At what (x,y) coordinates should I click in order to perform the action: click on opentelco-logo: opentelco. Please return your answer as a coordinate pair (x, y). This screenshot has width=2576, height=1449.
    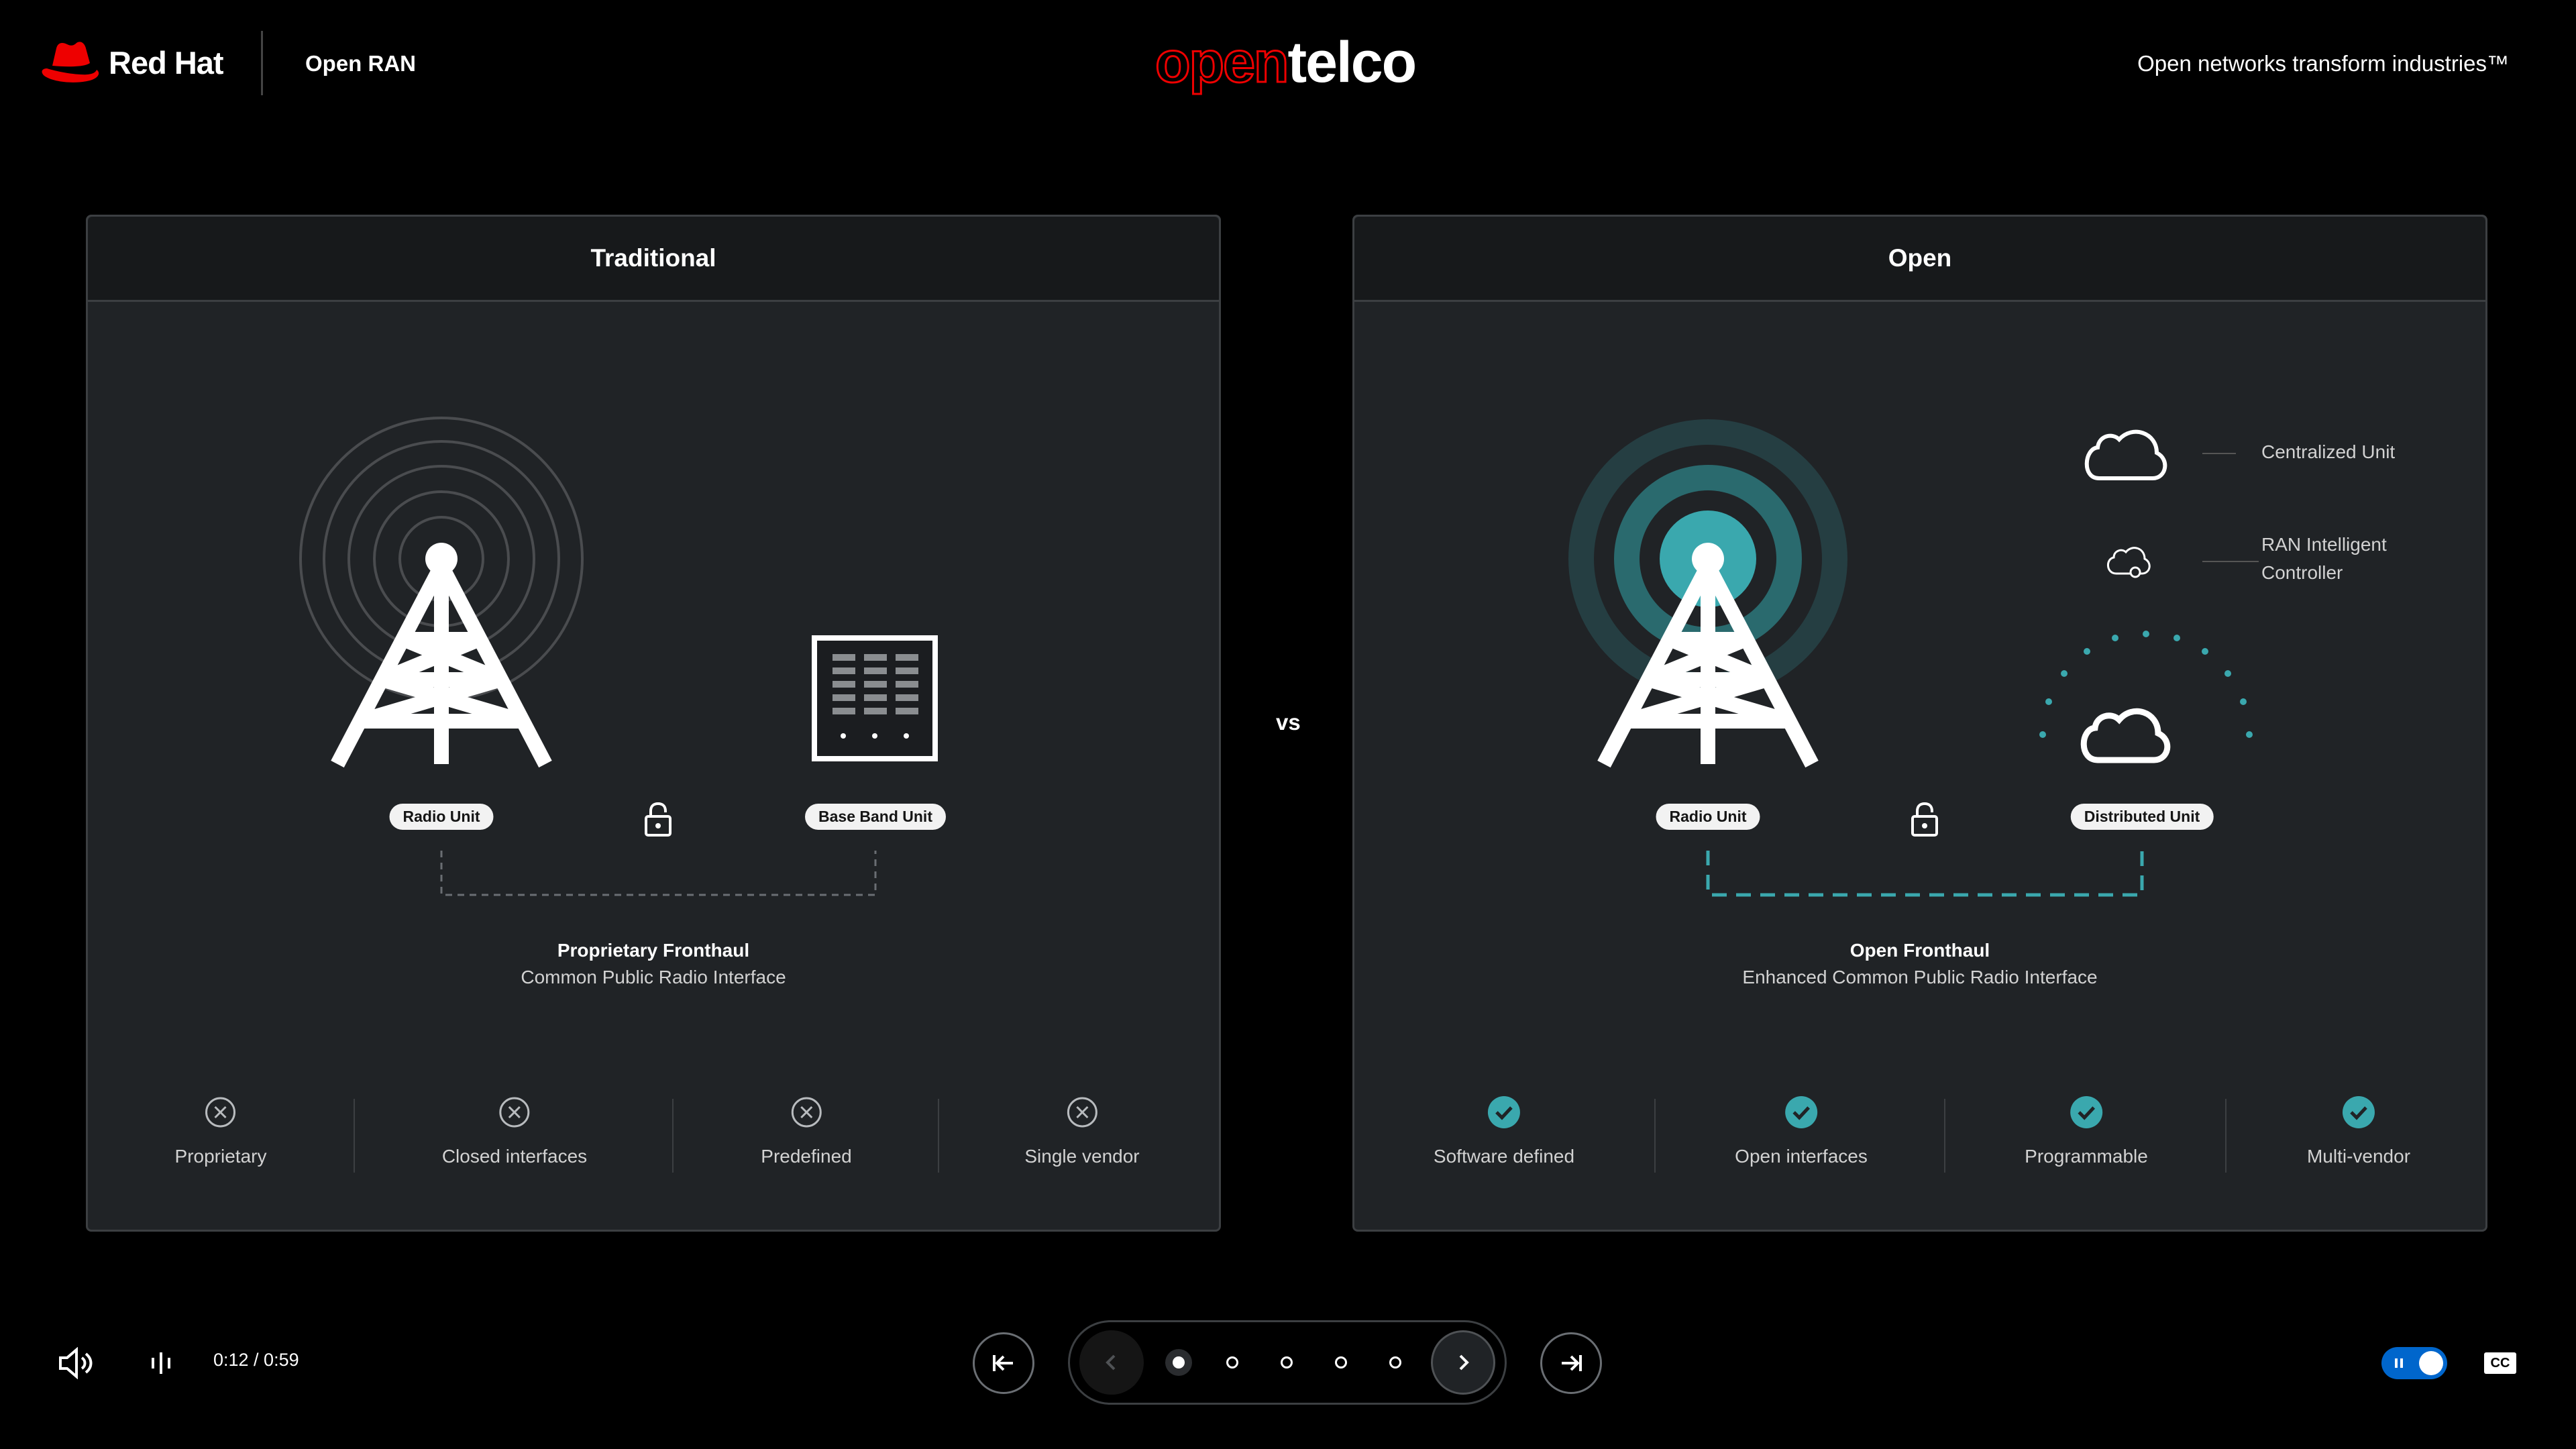
    Looking at the image, I should click on (1285, 63).